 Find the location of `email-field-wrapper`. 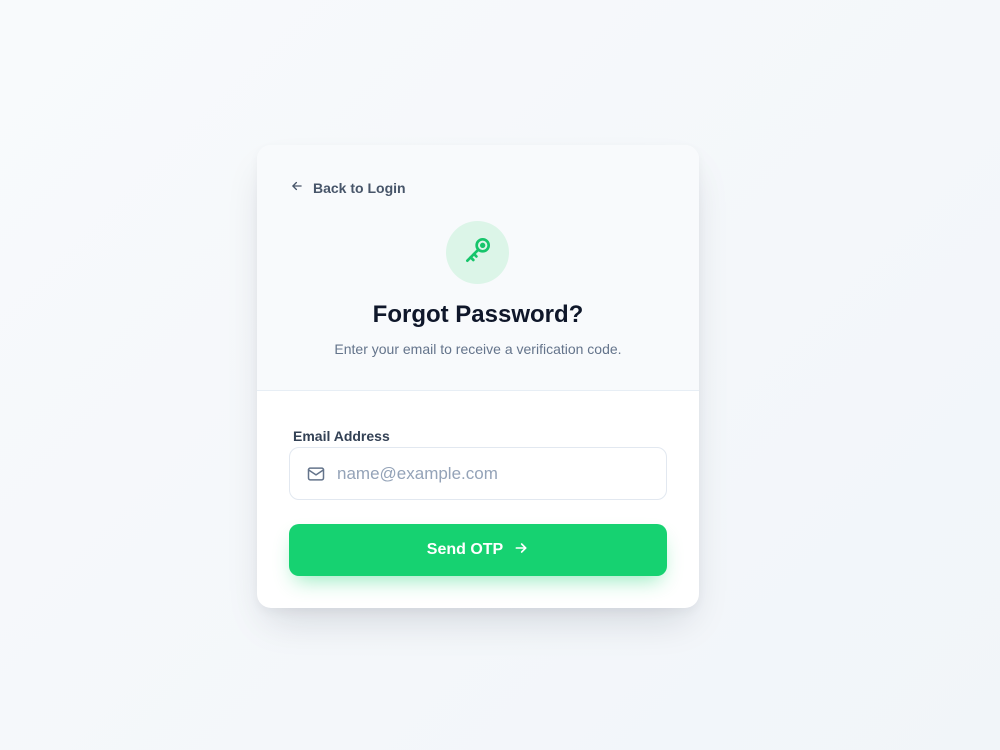

email-field-wrapper is located at coordinates (478, 473).